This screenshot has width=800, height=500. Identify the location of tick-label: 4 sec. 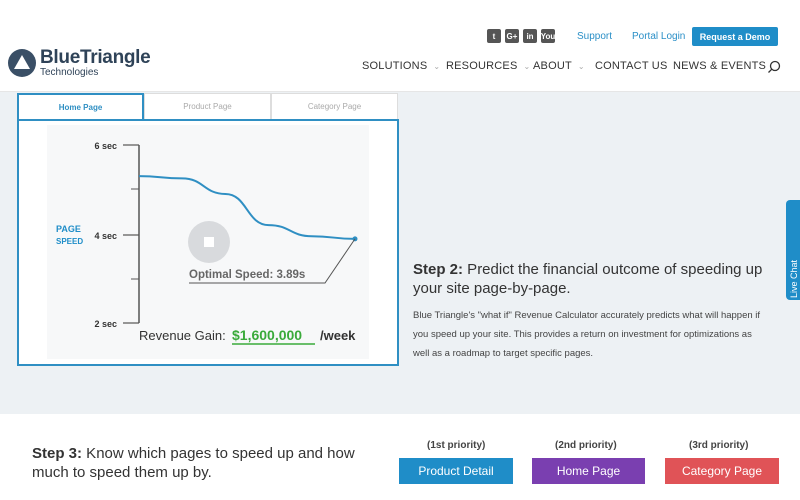
(105, 236).